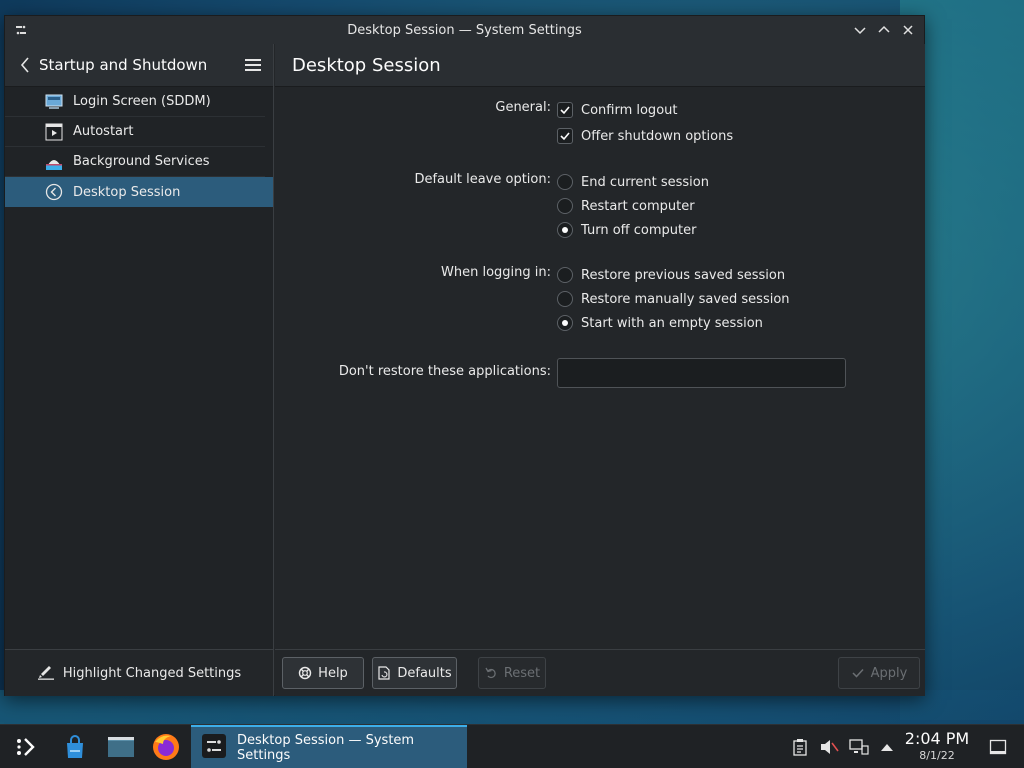 This screenshot has width=1024, height=768. Describe the element at coordinates (629, 110) in the screenshot. I see `option-label: Confirm logout` at that location.